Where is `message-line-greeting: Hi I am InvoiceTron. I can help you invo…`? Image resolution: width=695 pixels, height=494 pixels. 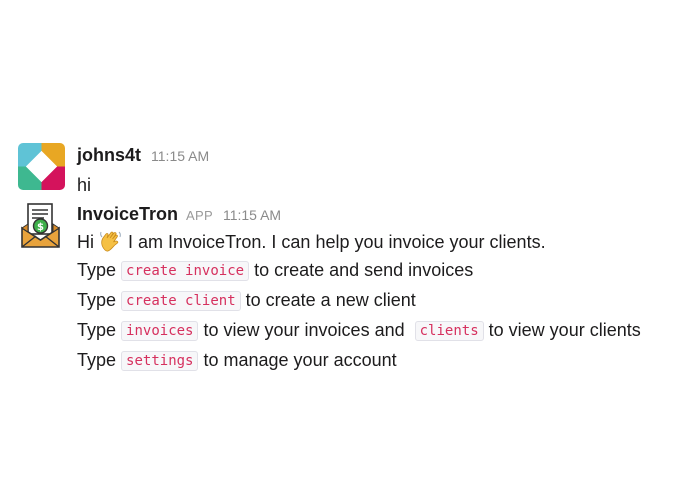 message-line-greeting: Hi I am InvoiceTron. I can help you invo… is located at coordinates (359, 242).